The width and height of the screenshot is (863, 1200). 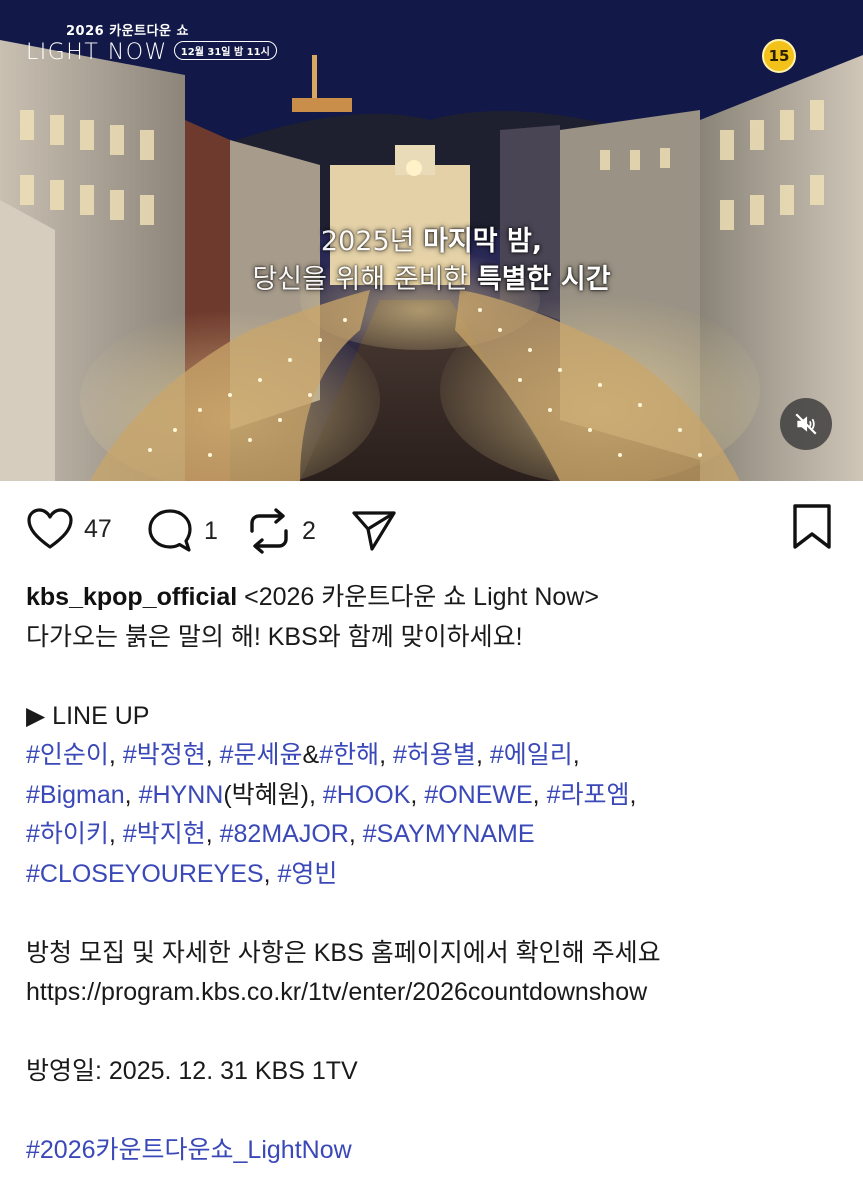 What do you see at coordinates (309, 530) in the screenshot?
I see `repost-count: 2` at bounding box center [309, 530].